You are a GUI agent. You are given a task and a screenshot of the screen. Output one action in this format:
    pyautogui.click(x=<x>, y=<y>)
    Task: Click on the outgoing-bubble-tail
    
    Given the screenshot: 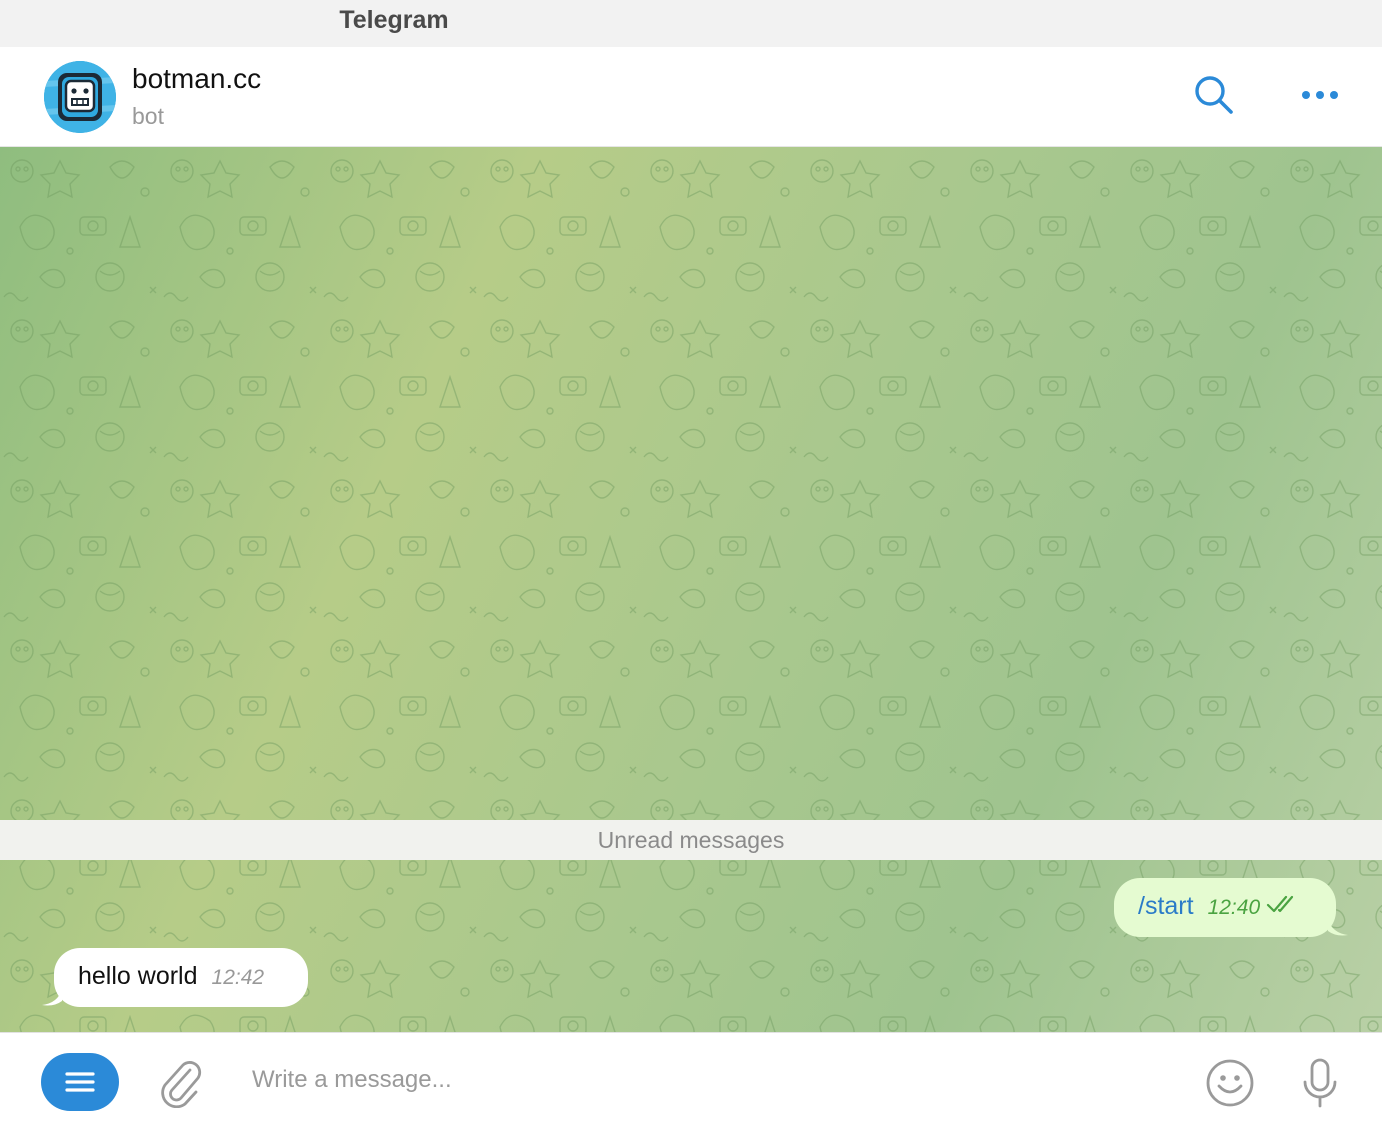 What is the action you would take?
    pyautogui.click(x=1338, y=927)
    